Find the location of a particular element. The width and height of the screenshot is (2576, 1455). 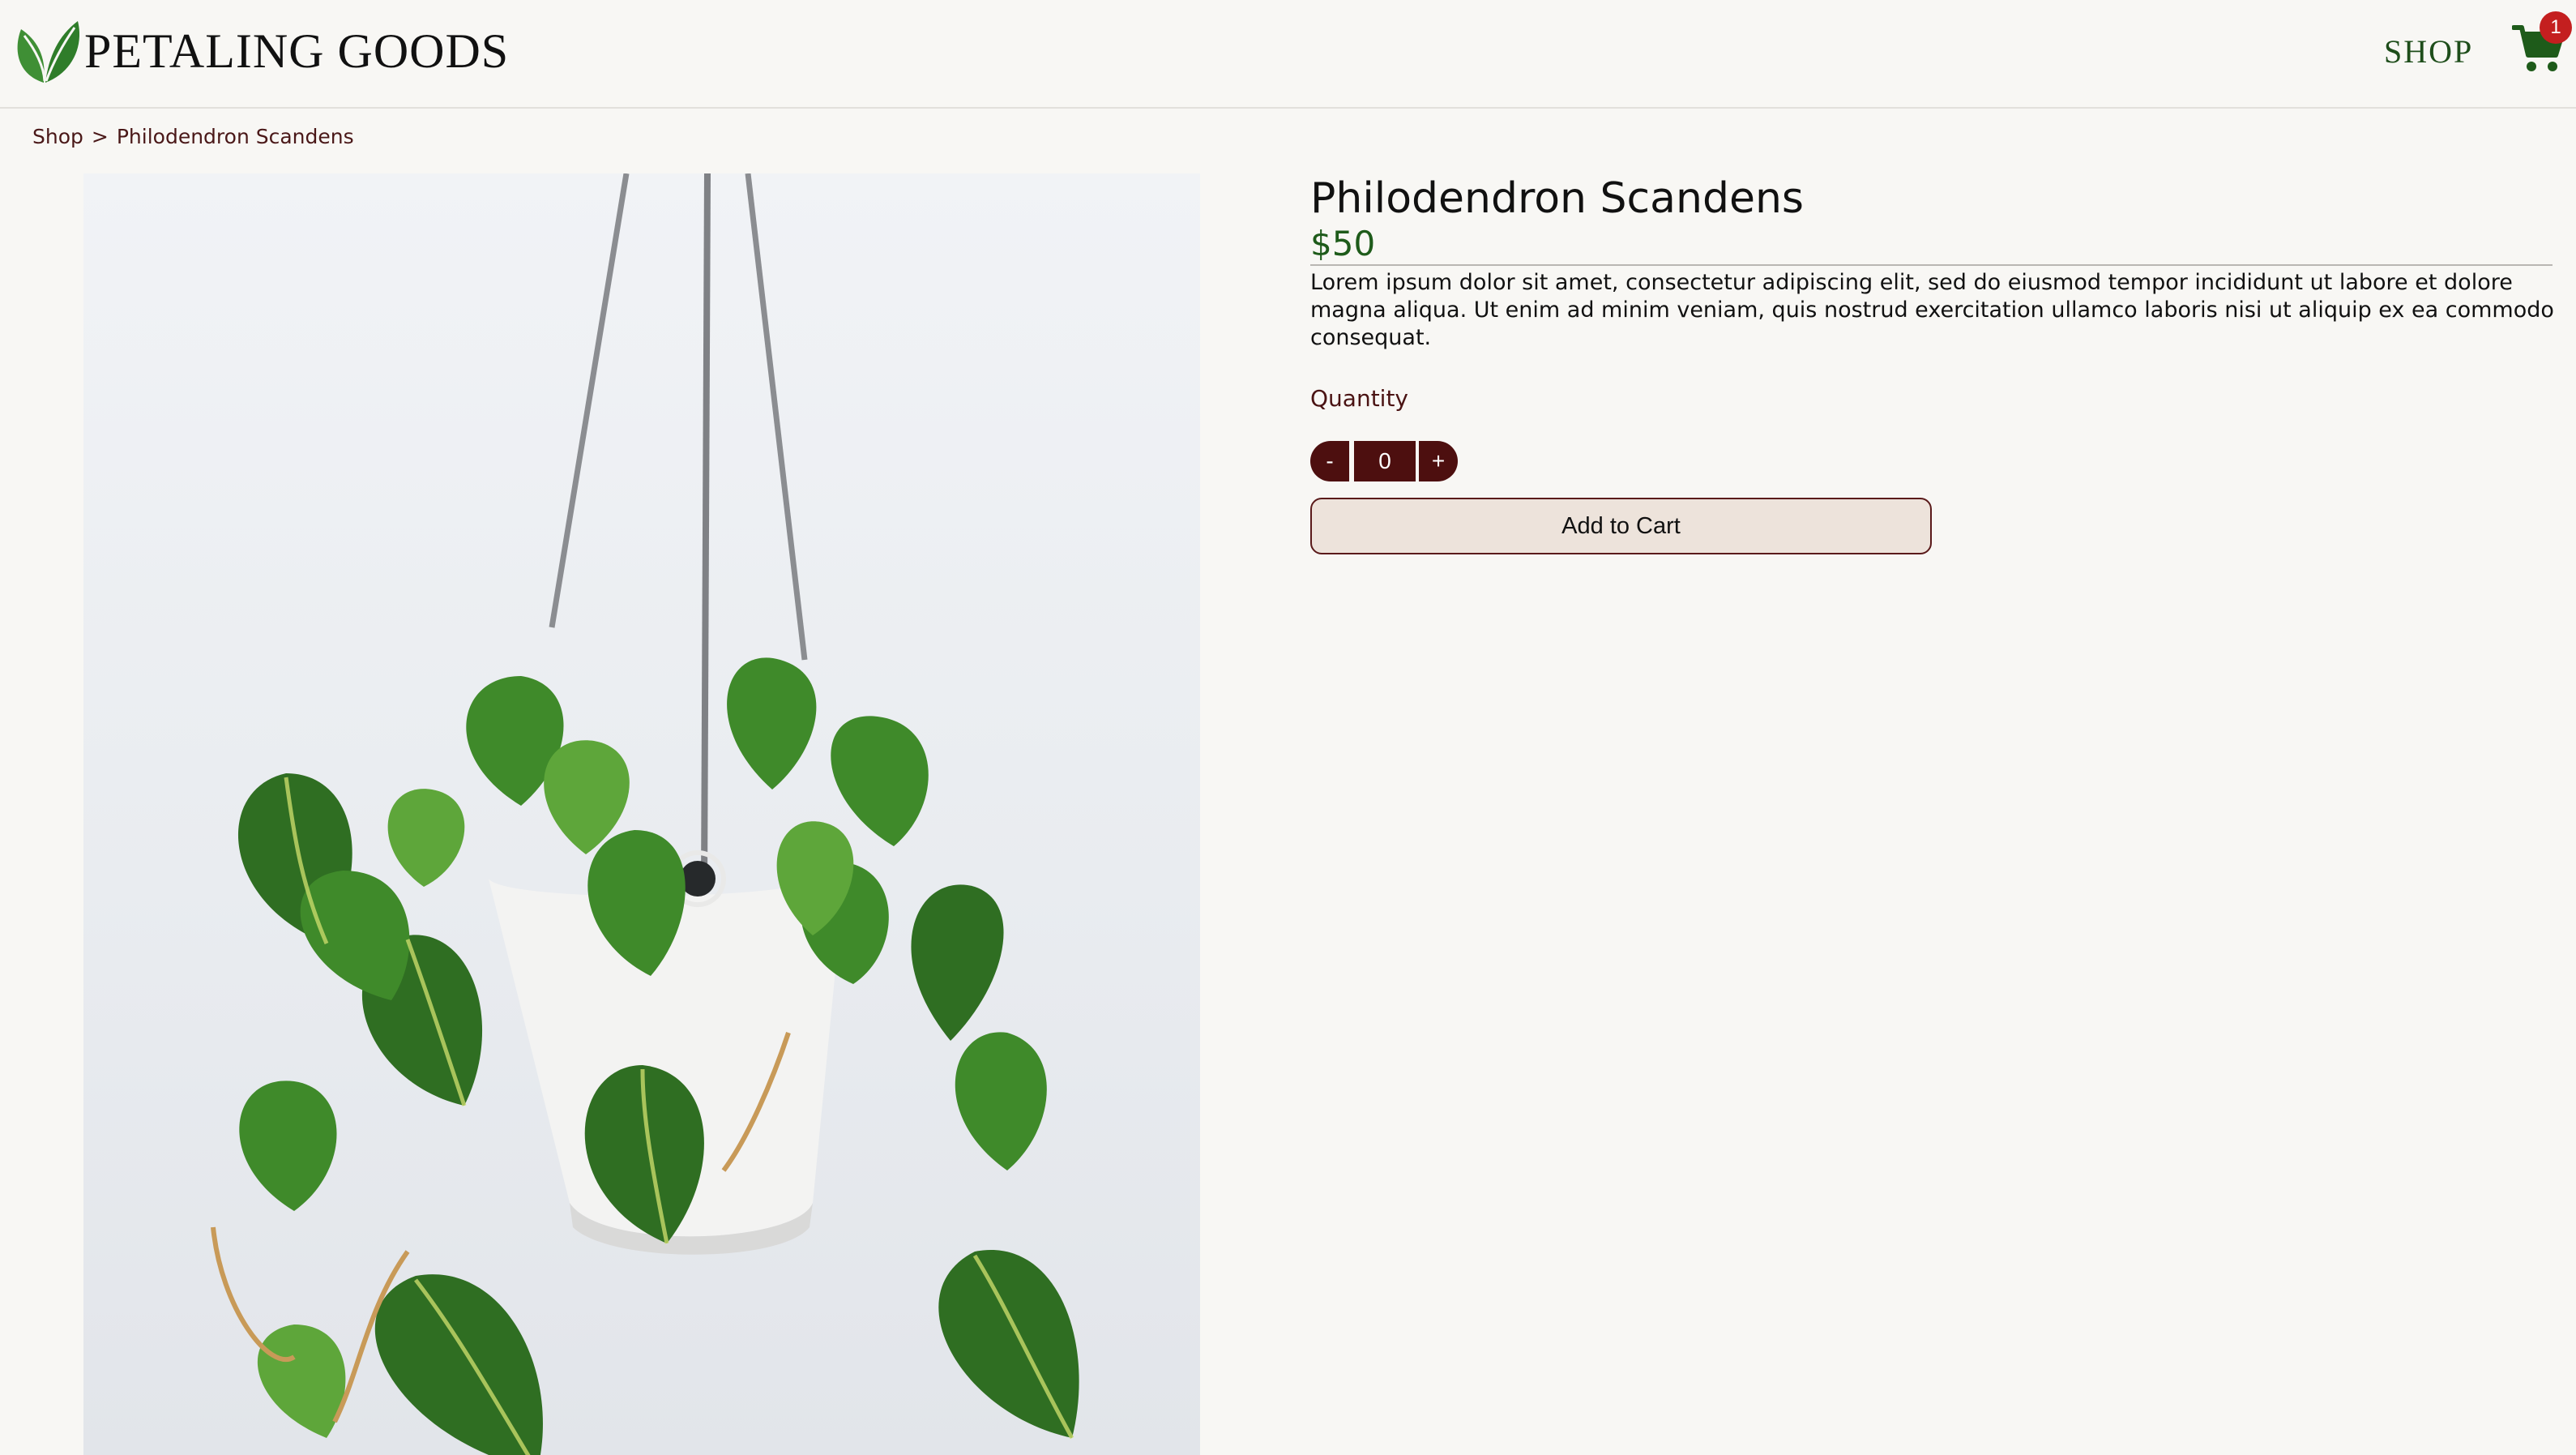

quantity-label: Quantity is located at coordinates (1359, 398).